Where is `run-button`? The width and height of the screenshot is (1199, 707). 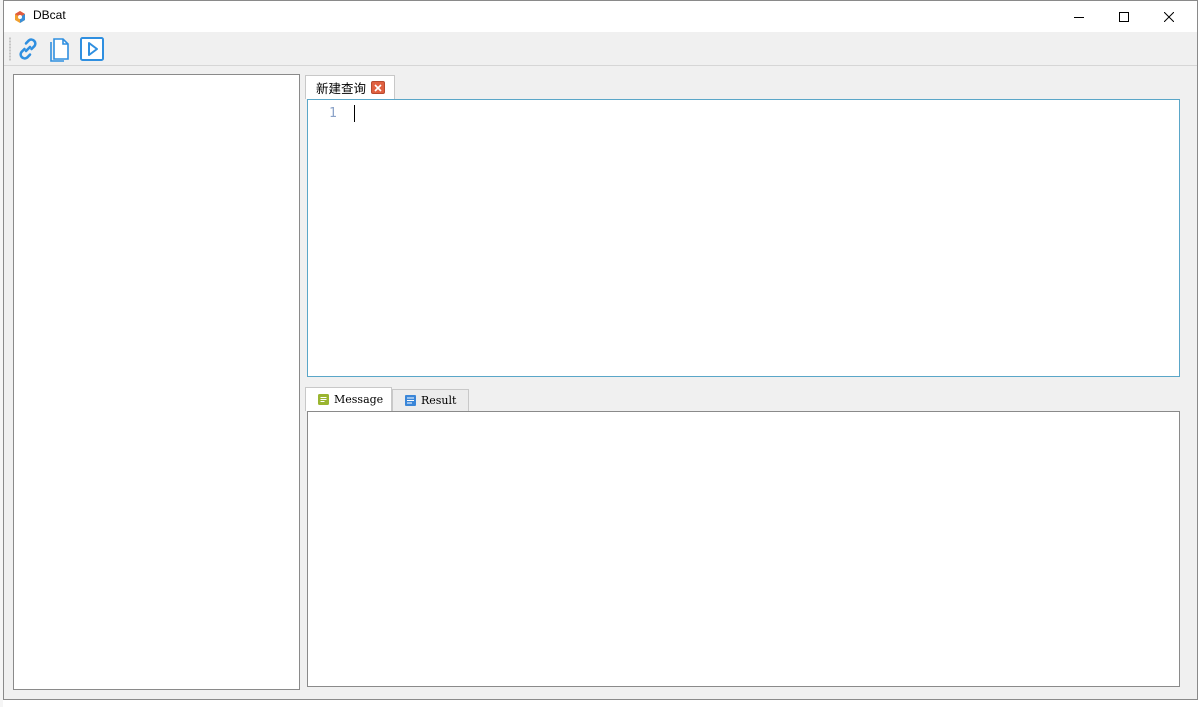 run-button is located at coordinates (92, 49).